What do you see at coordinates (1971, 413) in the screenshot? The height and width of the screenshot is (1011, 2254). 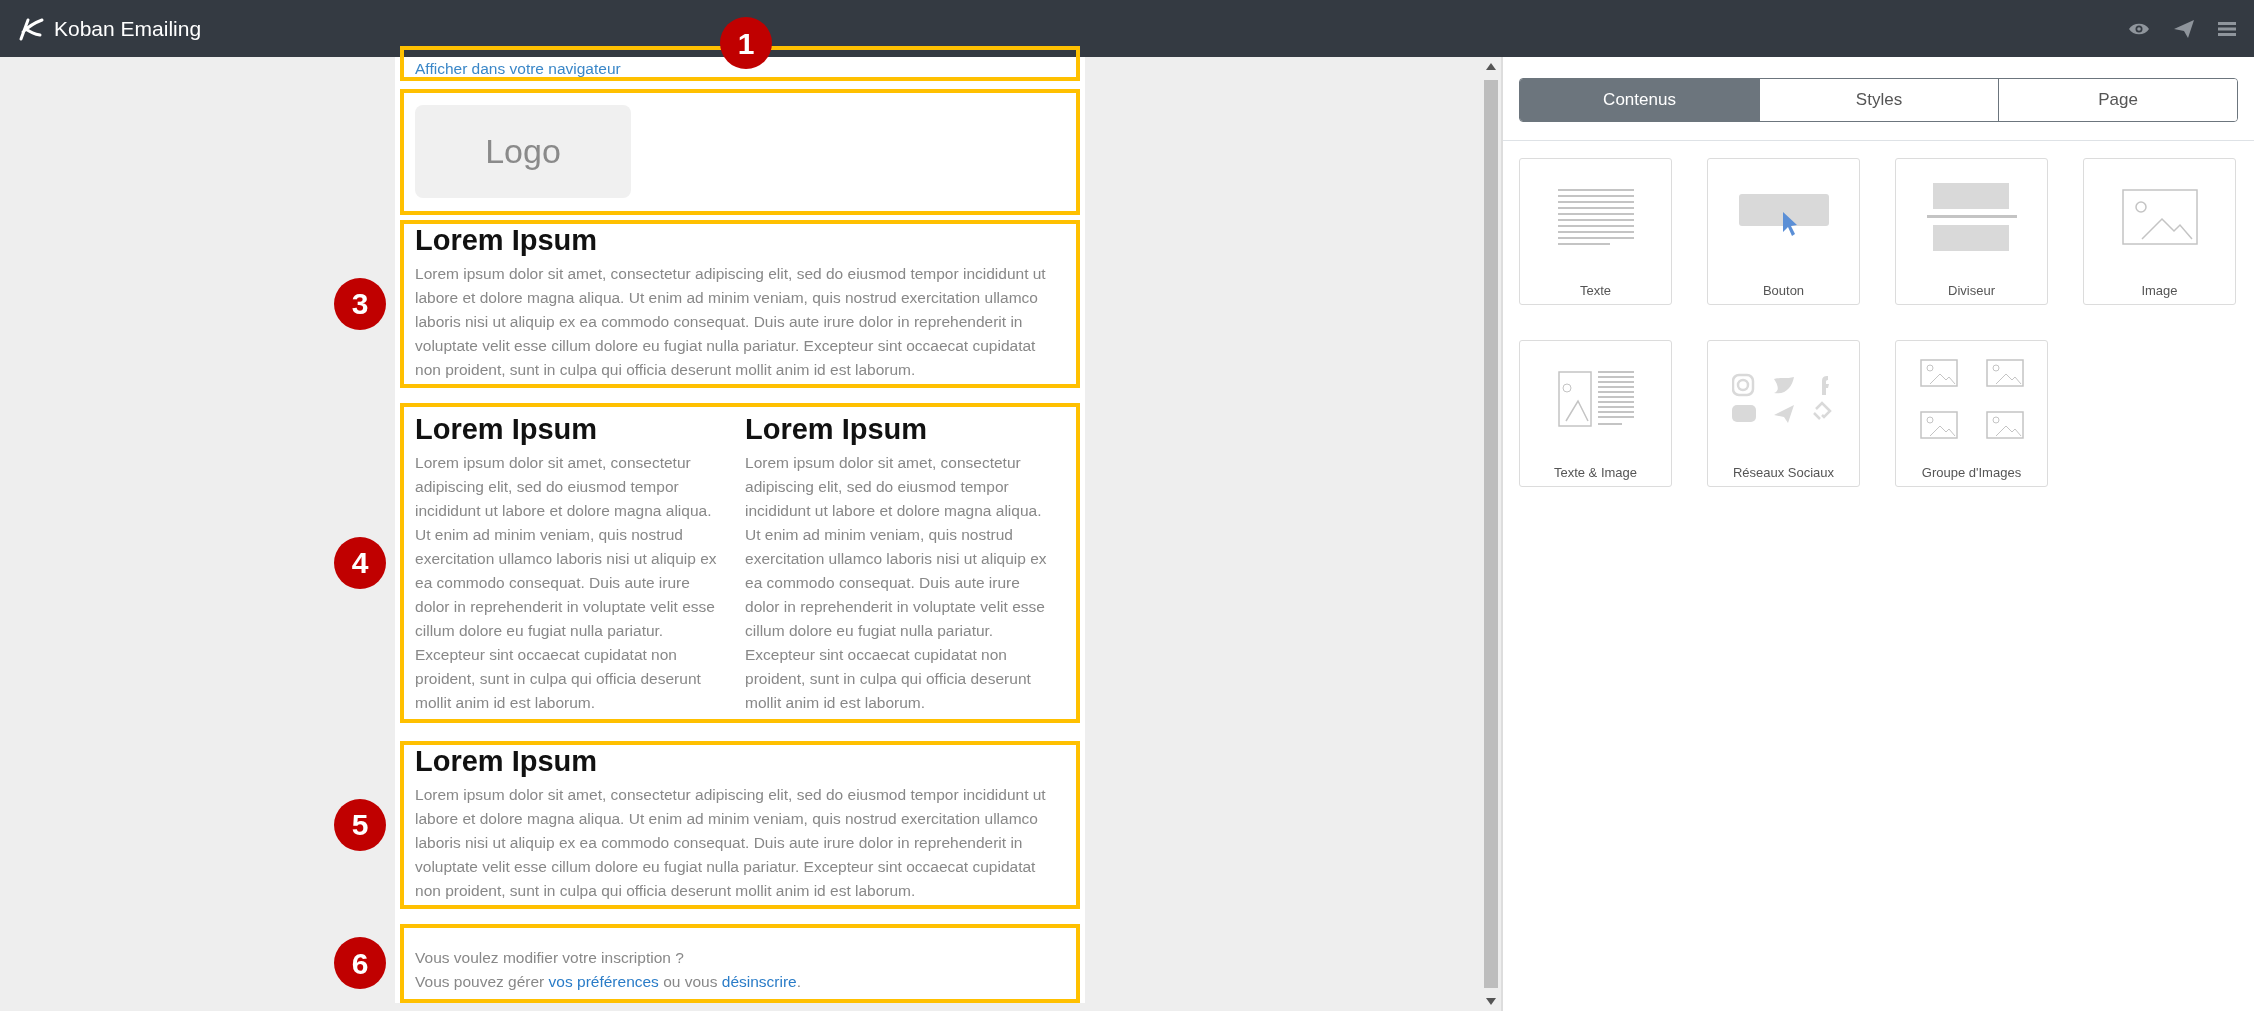 I see `content-block-tile: Groupe d'Images` at bounding box center [1971, 413].